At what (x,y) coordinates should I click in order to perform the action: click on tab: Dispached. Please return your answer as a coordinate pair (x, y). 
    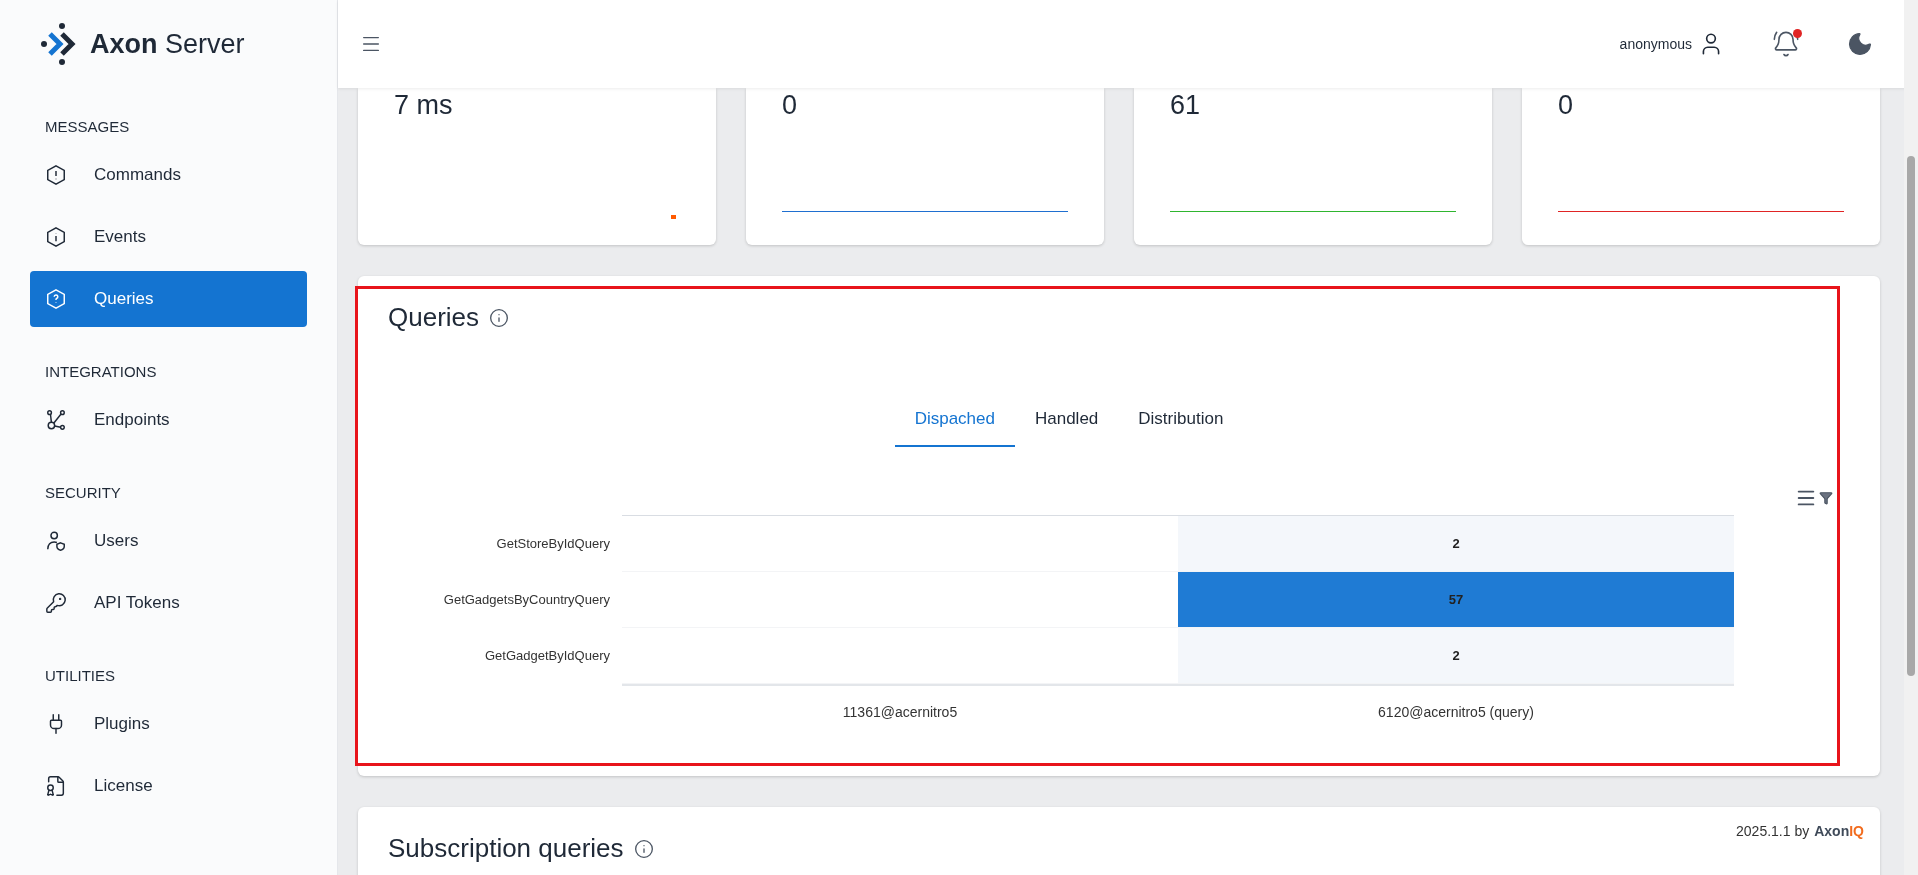
    Looking at the image, I should click on (954, 423).